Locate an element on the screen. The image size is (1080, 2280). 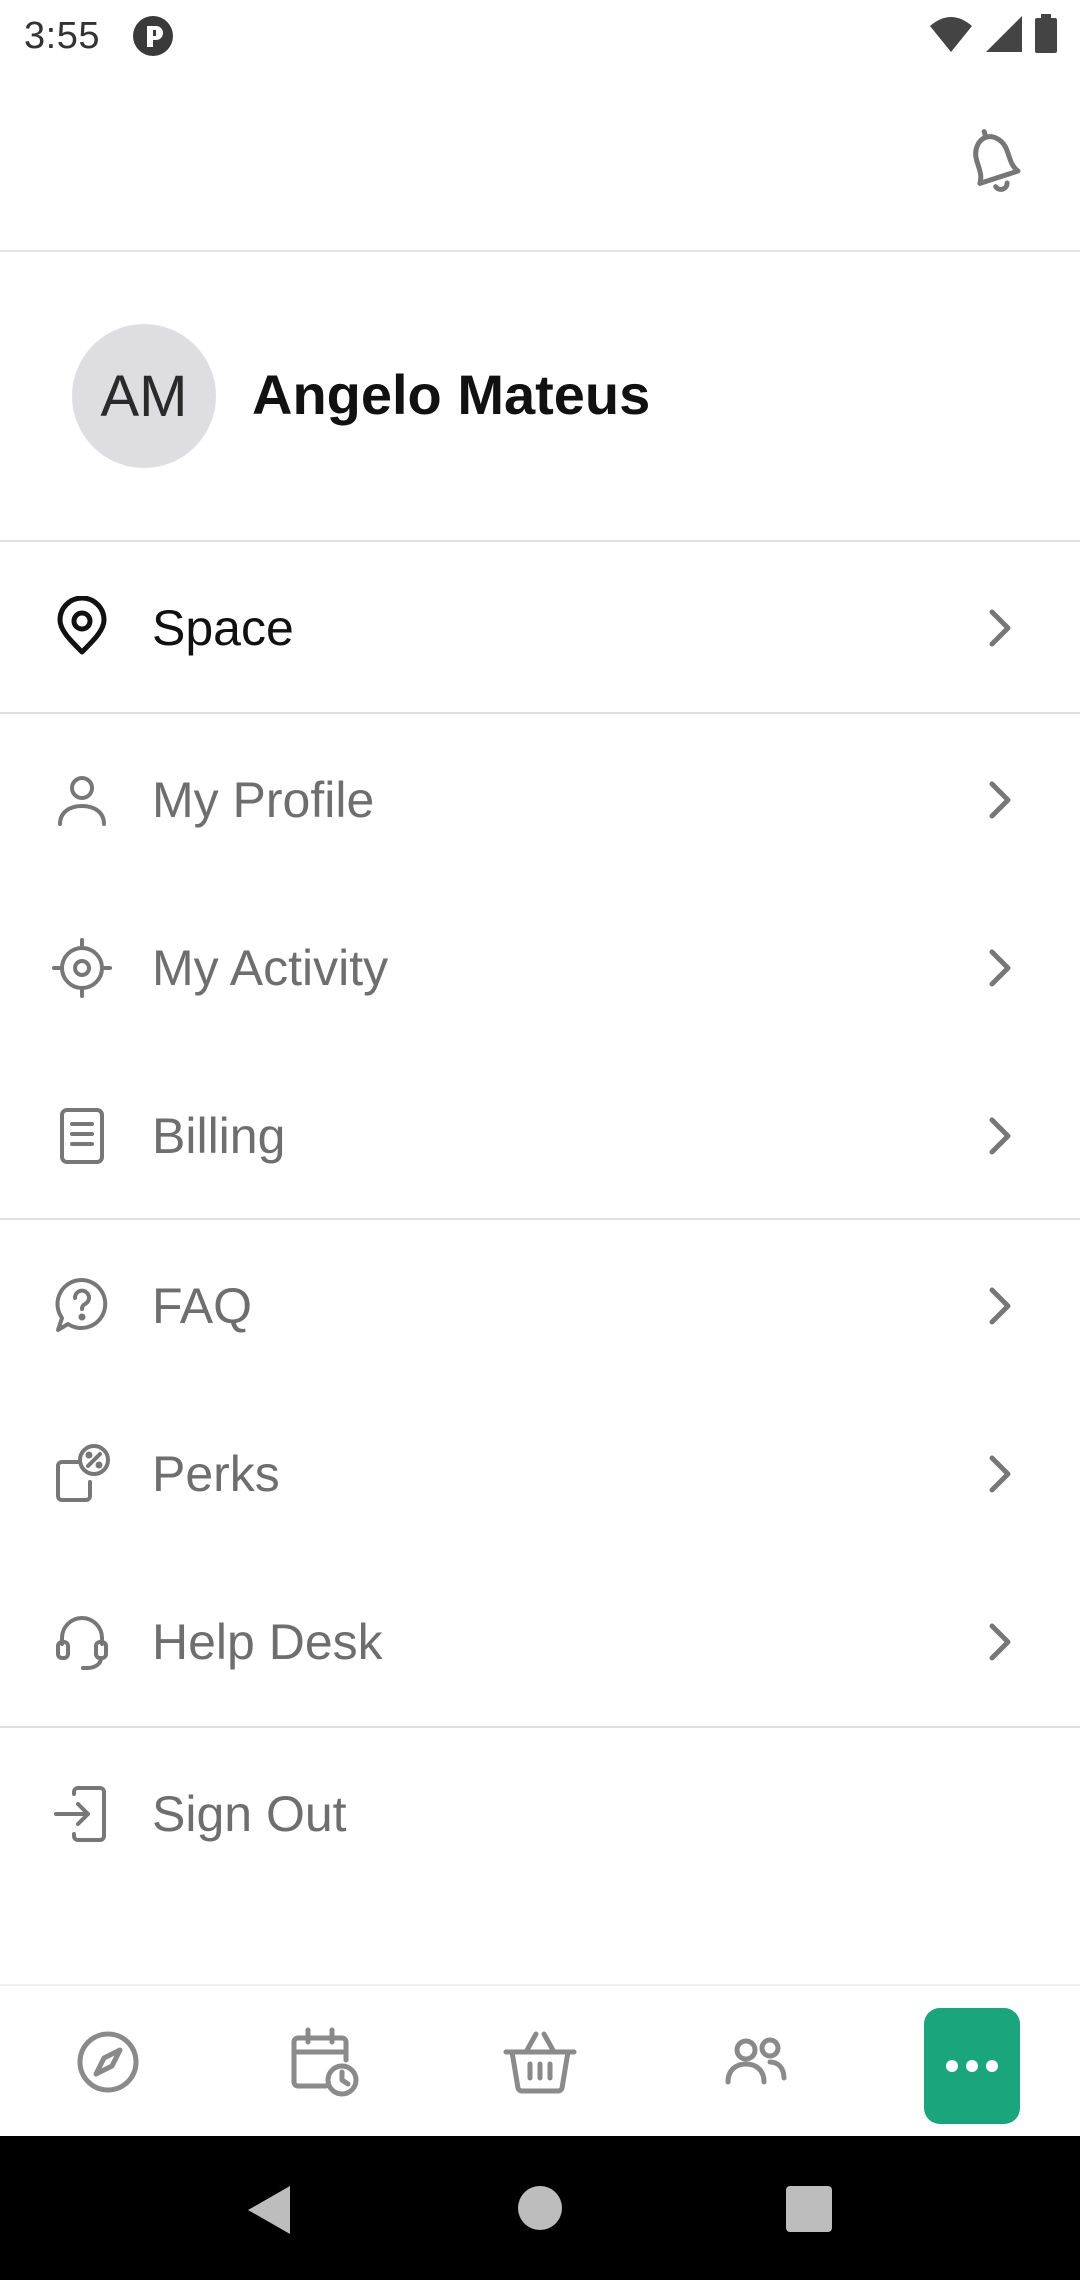
question-bubble-icon is located at coordinates (81, 1304).